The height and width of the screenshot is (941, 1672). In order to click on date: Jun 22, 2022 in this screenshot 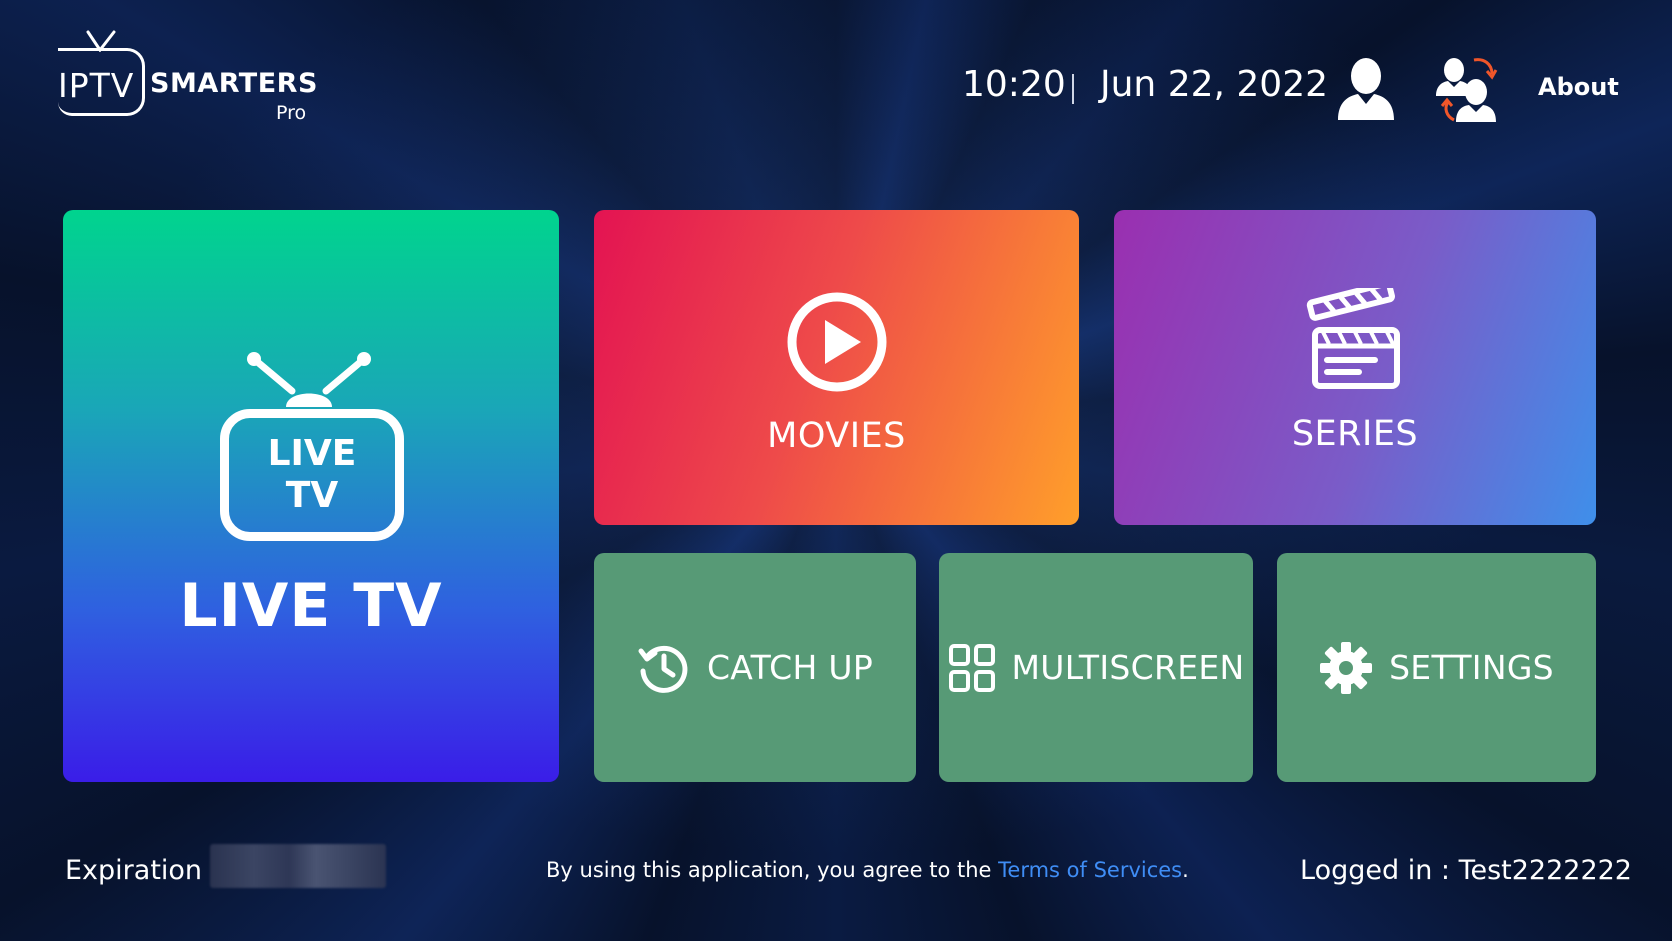, I will do `click(1214, 84)`.